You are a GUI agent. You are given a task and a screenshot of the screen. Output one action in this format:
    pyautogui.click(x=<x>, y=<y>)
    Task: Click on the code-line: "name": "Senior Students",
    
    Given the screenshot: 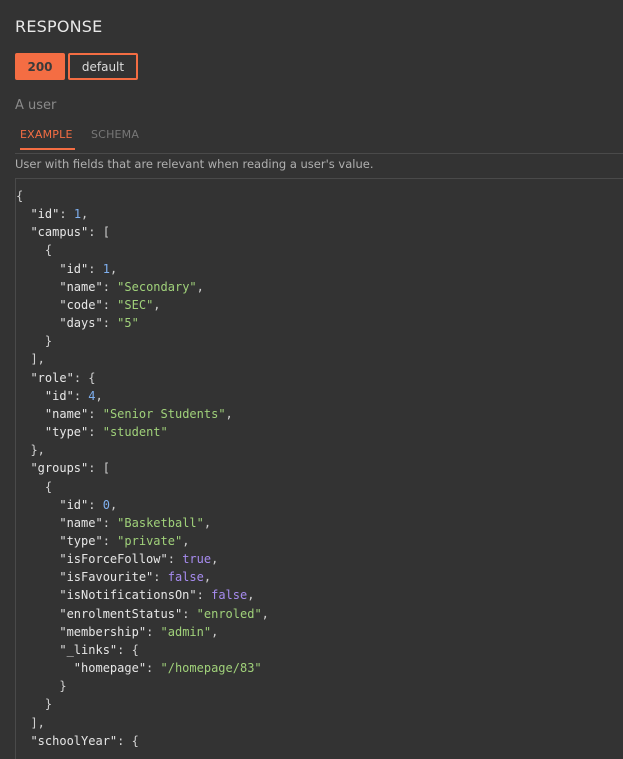 What is the action you would take?
    pyautogui.click(x=124, y=414)
    